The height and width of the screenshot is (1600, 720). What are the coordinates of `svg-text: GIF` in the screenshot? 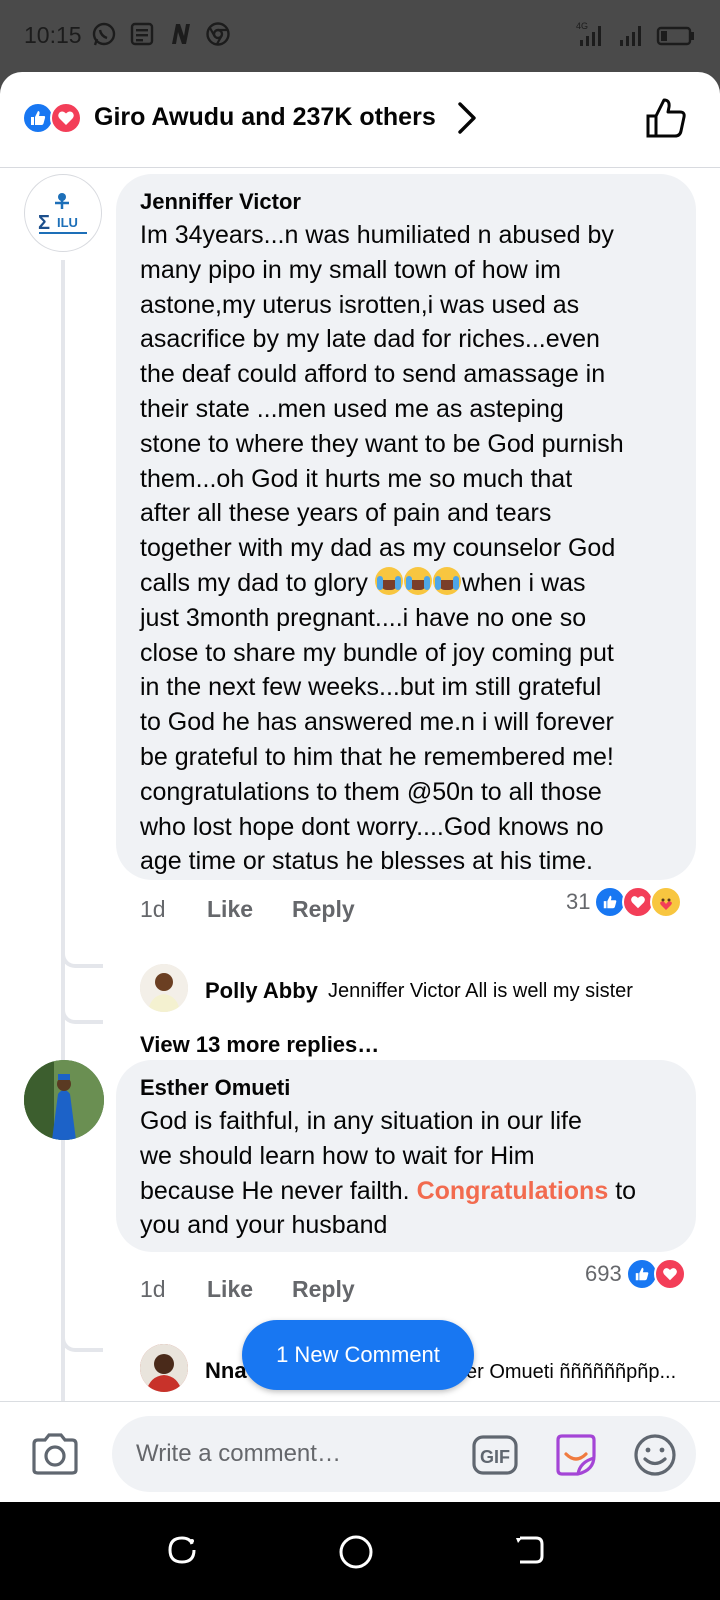 It's located at (495, 1457).